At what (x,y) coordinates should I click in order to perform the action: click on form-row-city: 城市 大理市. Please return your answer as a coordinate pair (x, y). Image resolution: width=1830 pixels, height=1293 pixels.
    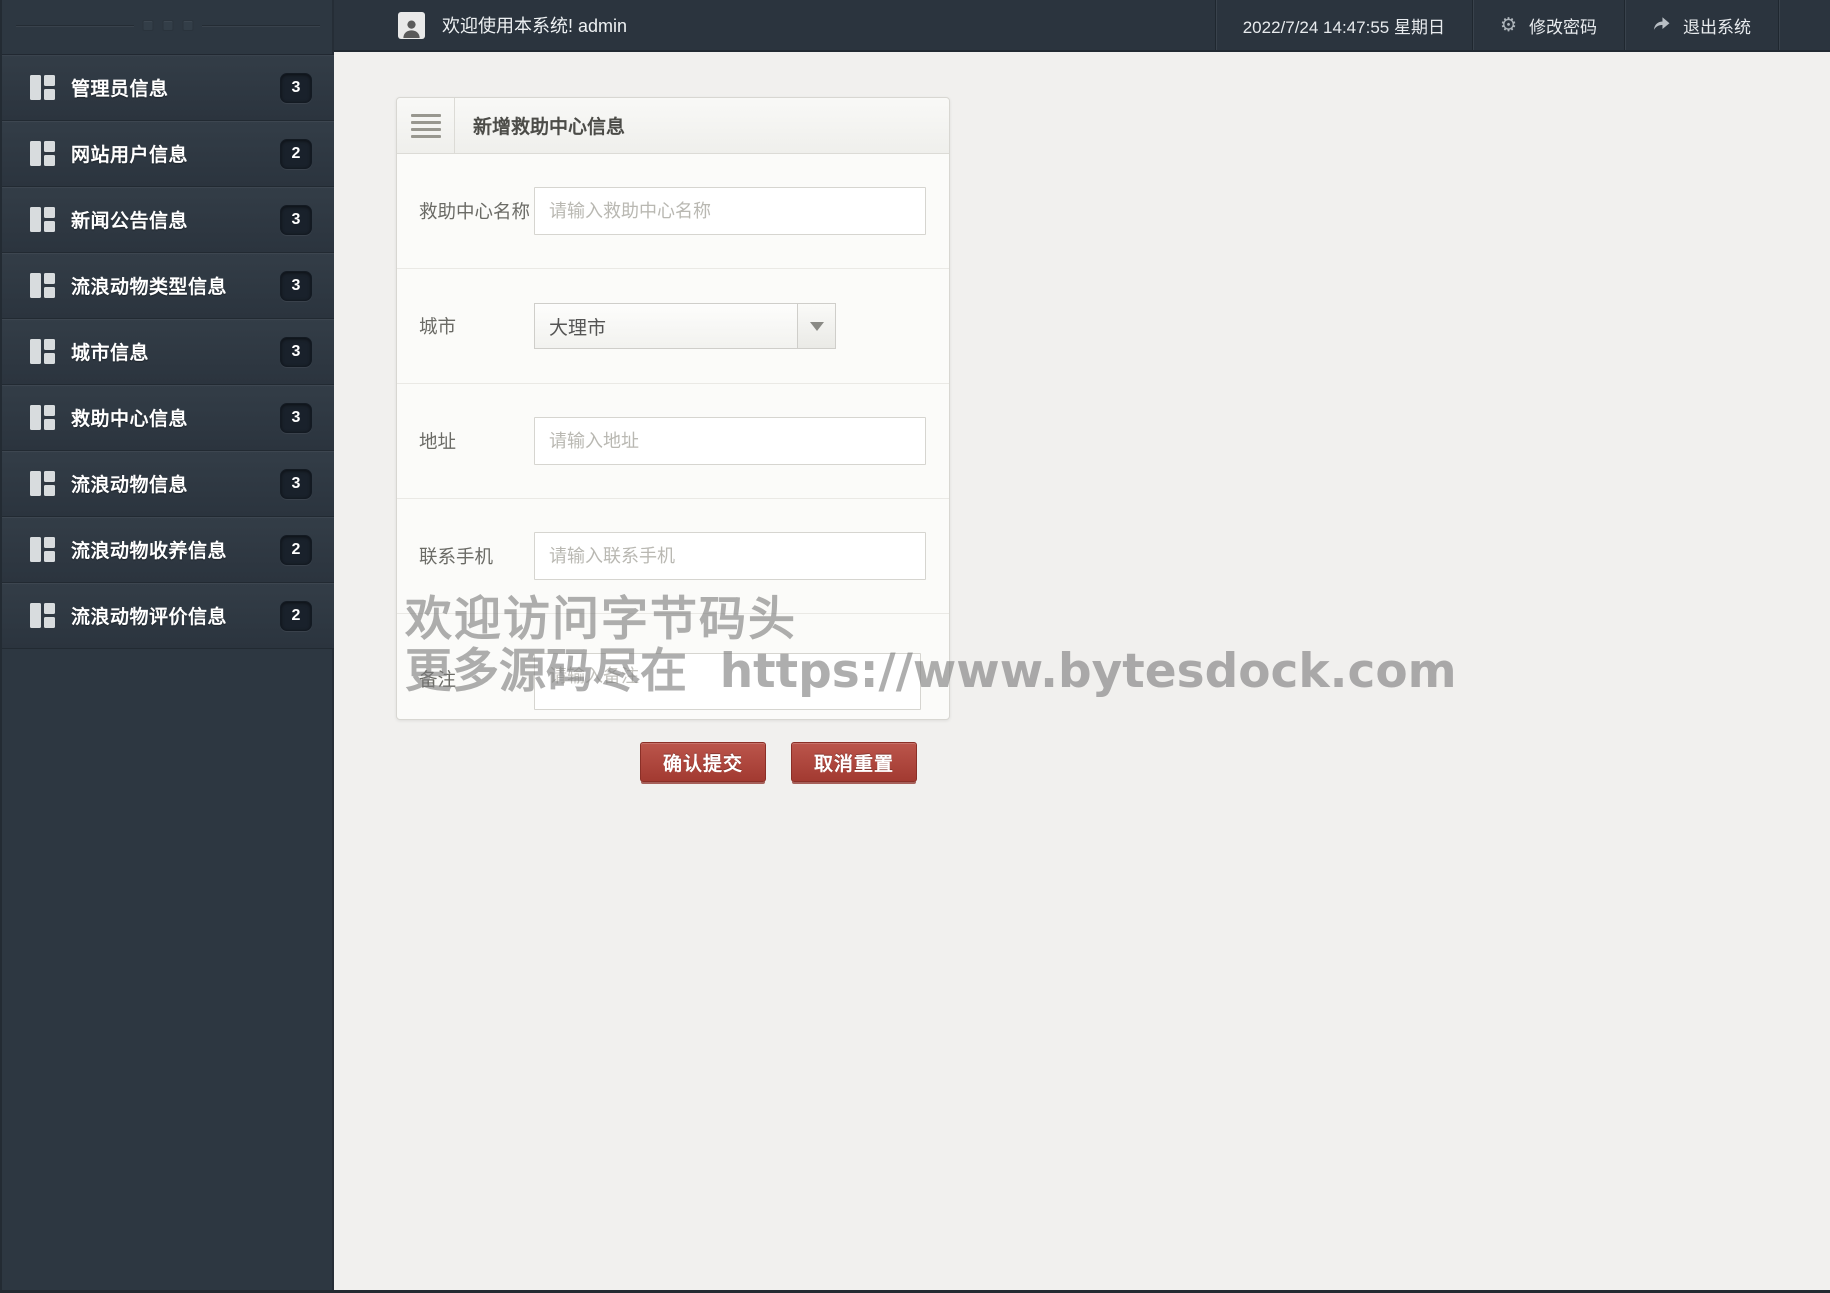
    Looking at the image, I should click on (673, 326).